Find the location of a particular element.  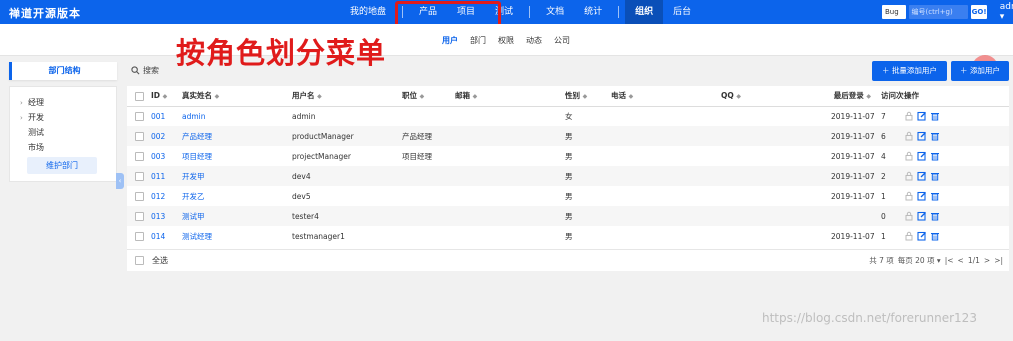

object-type-select: Bug ▾ is located at coordinates (894, 17).